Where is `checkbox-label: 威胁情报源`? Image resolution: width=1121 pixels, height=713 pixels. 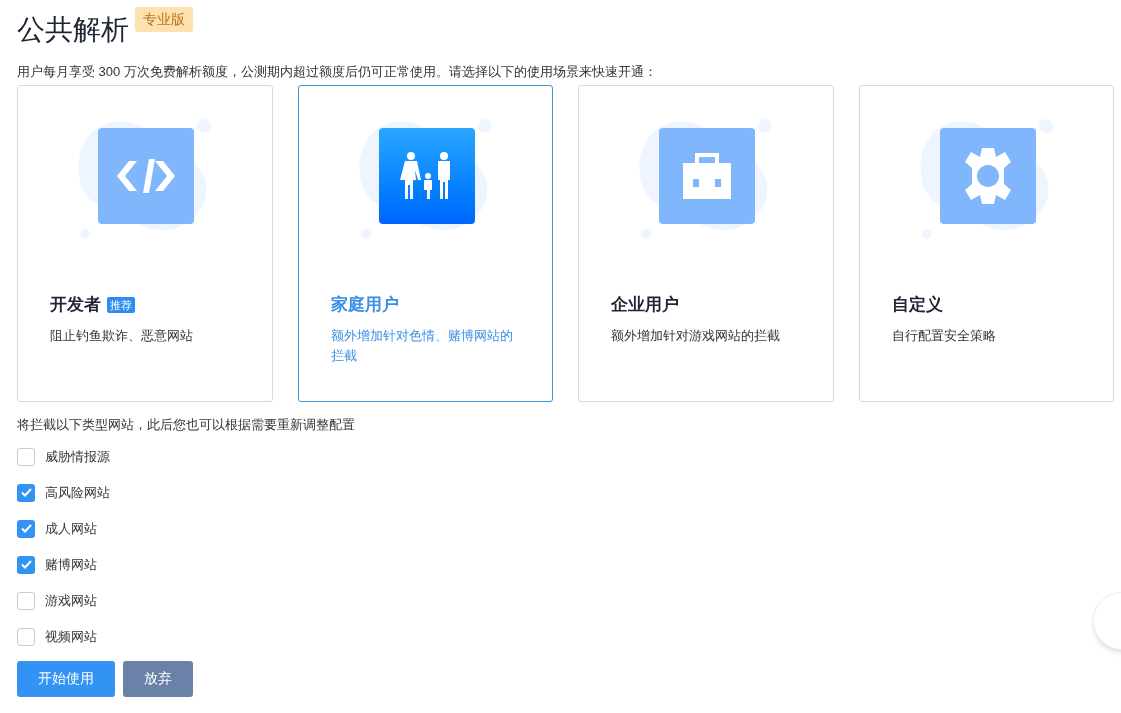 checkbox-label: 威胁情报源 is located at coordinates (77, 456).